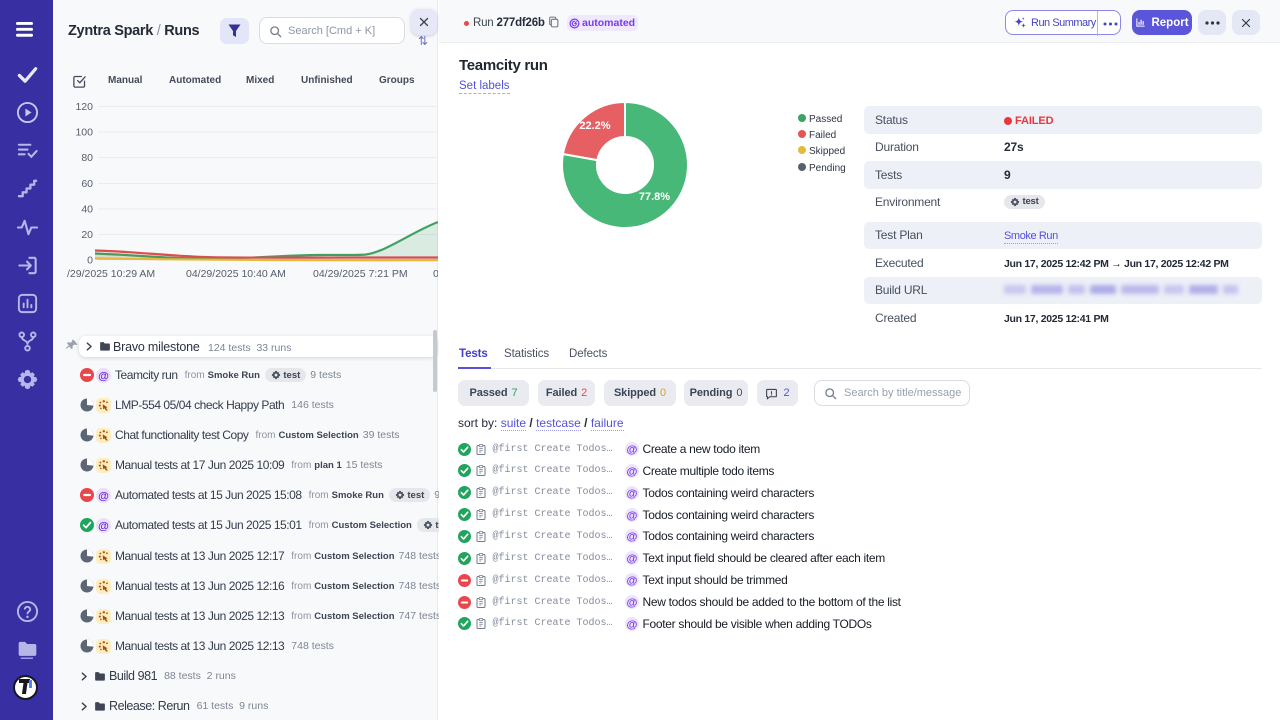 This screenshot has height=720, width=1280. Describe the element at coordinates (360, 274) in the screenshot. I see `svg-text: 04/29/2025 7:21 PM` at that location.